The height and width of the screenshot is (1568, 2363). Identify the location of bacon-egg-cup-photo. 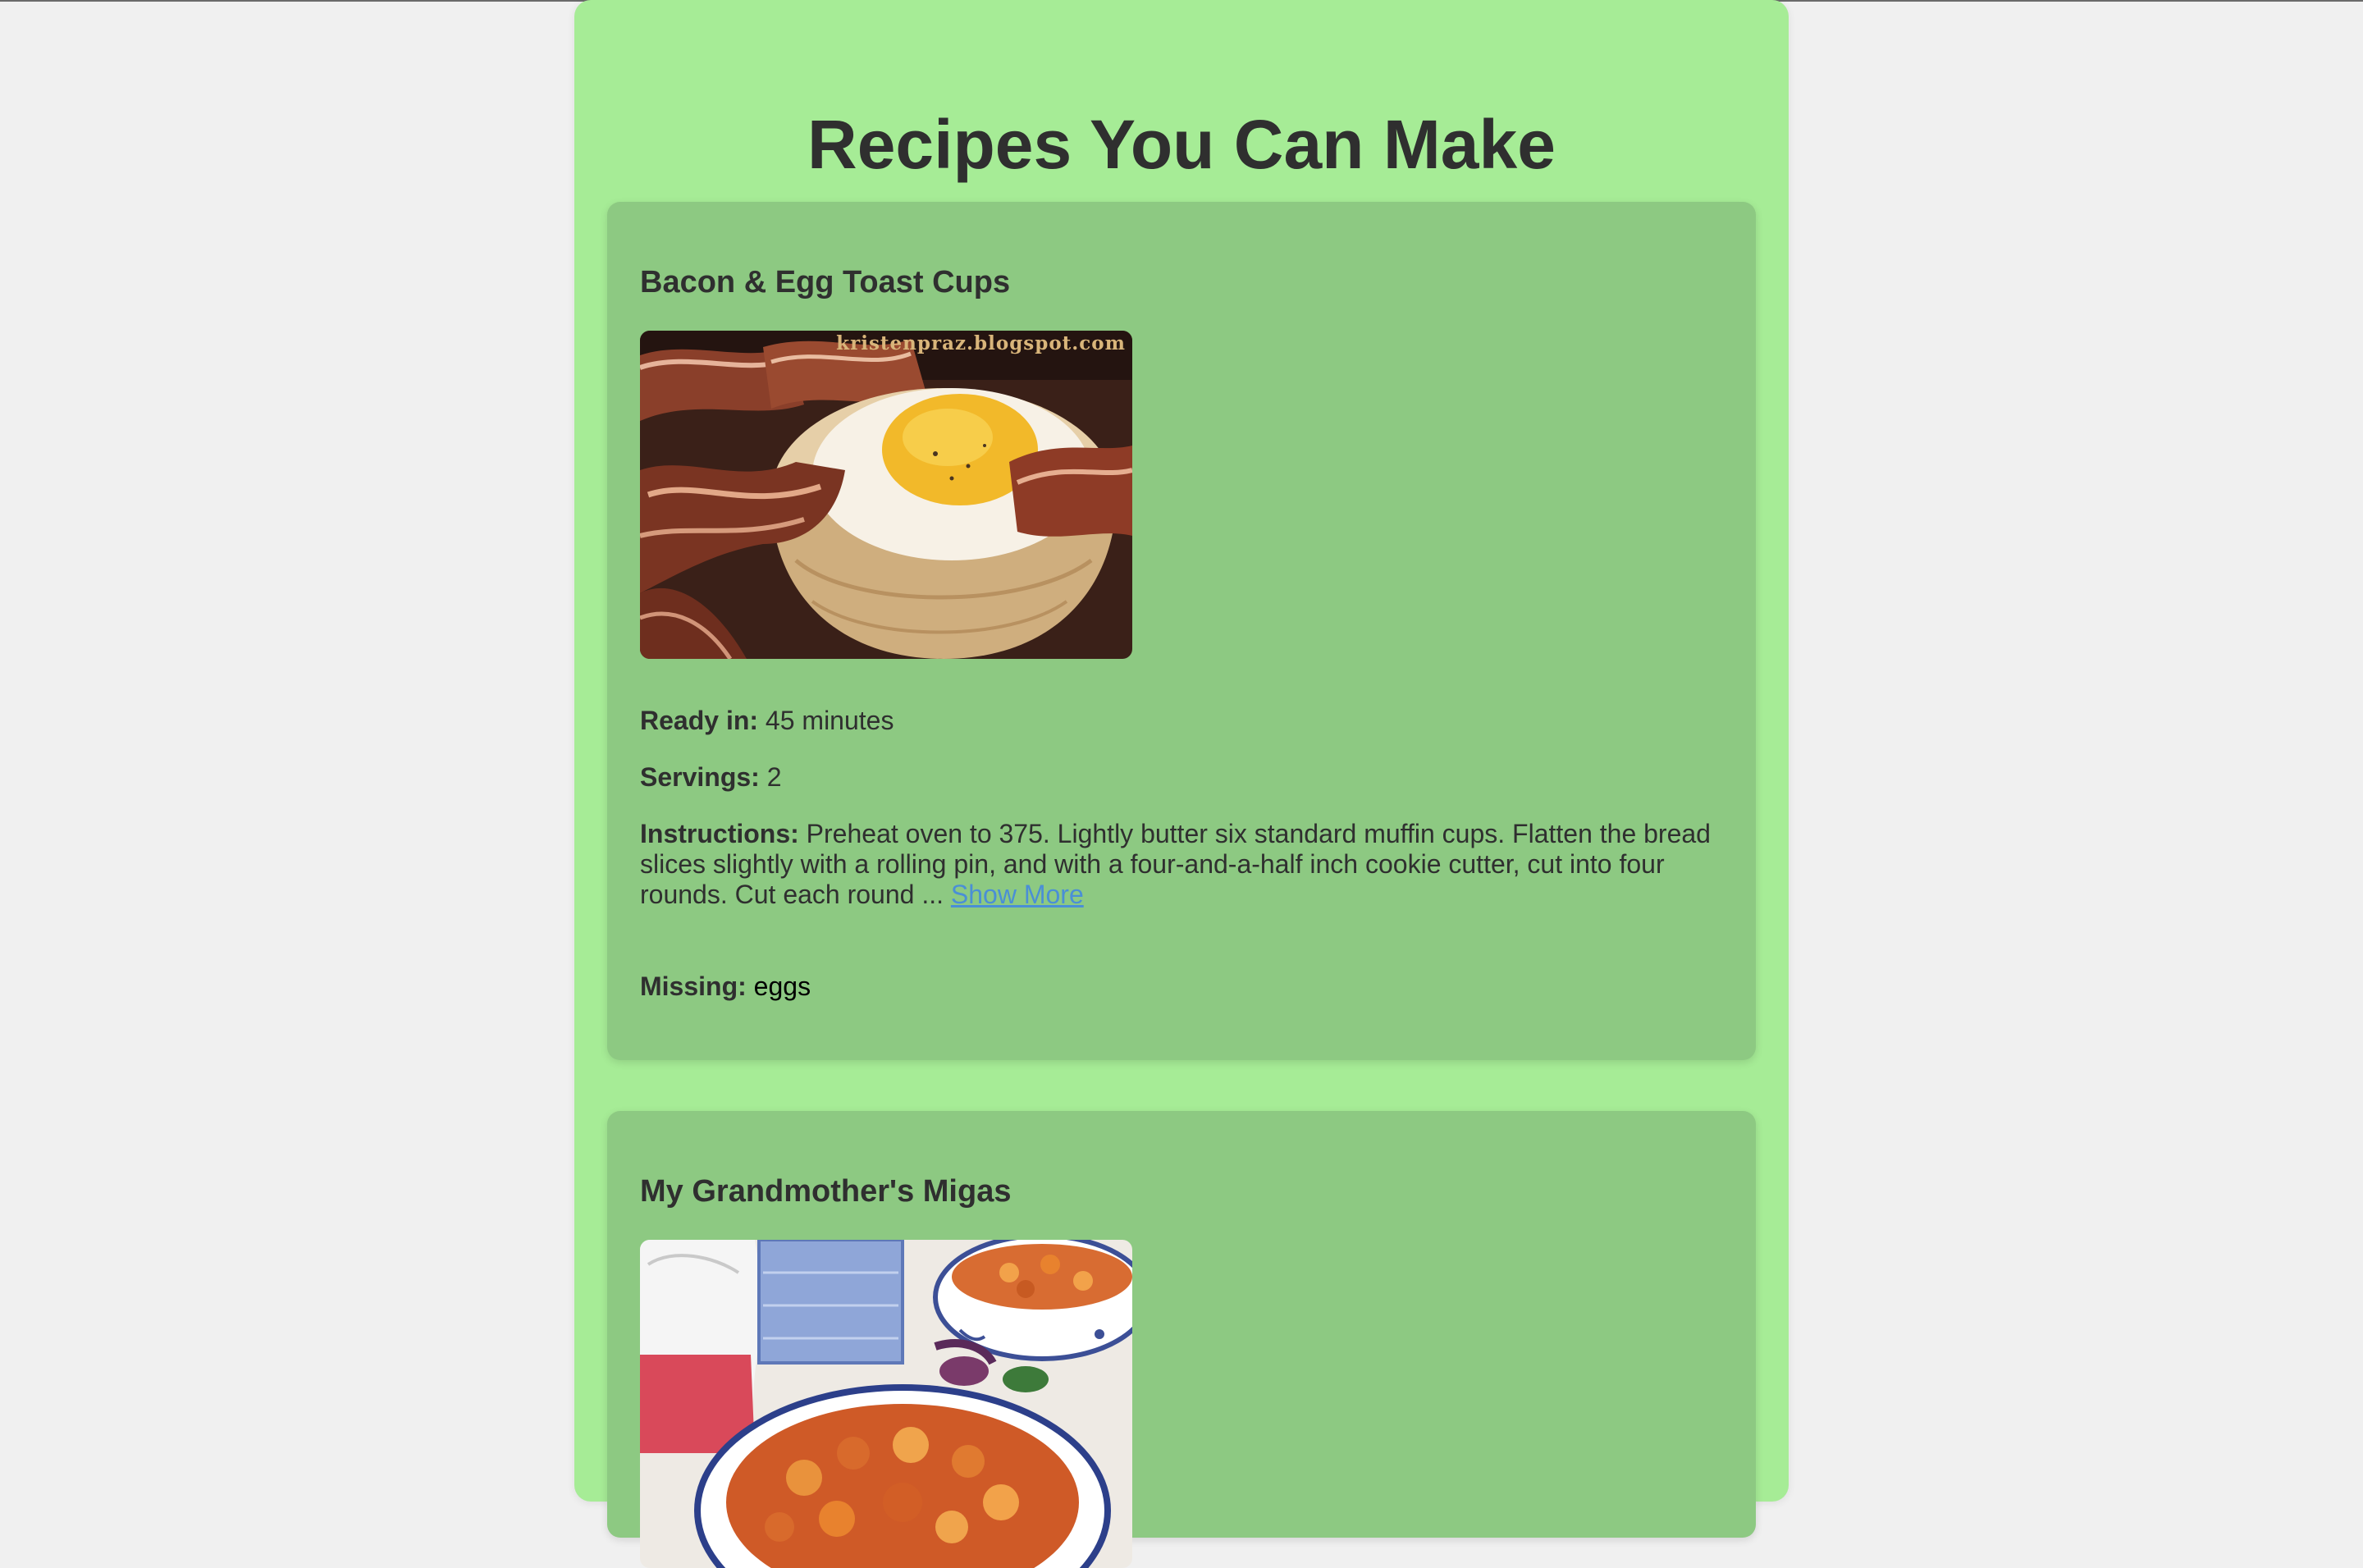
(886, 495).